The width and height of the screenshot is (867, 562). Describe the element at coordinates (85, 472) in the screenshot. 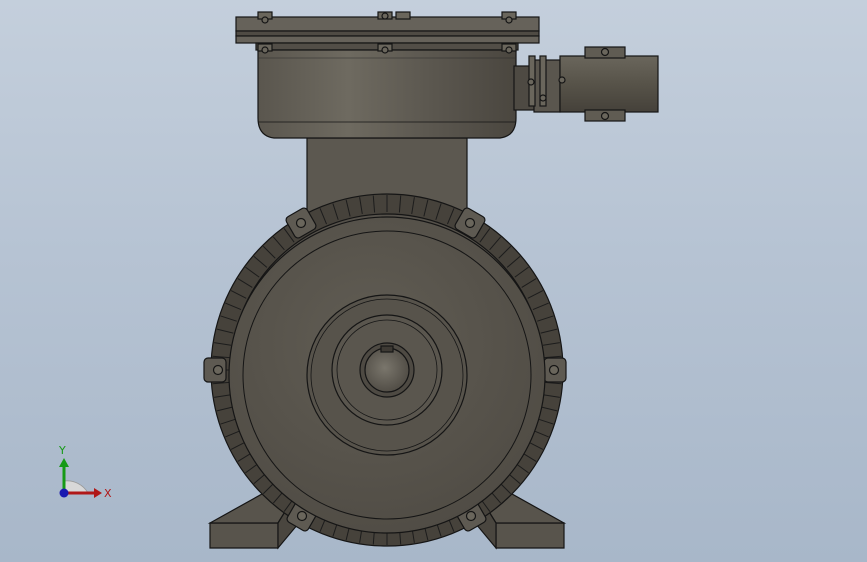

I see `view-orientation-triad: X Y` at that location.